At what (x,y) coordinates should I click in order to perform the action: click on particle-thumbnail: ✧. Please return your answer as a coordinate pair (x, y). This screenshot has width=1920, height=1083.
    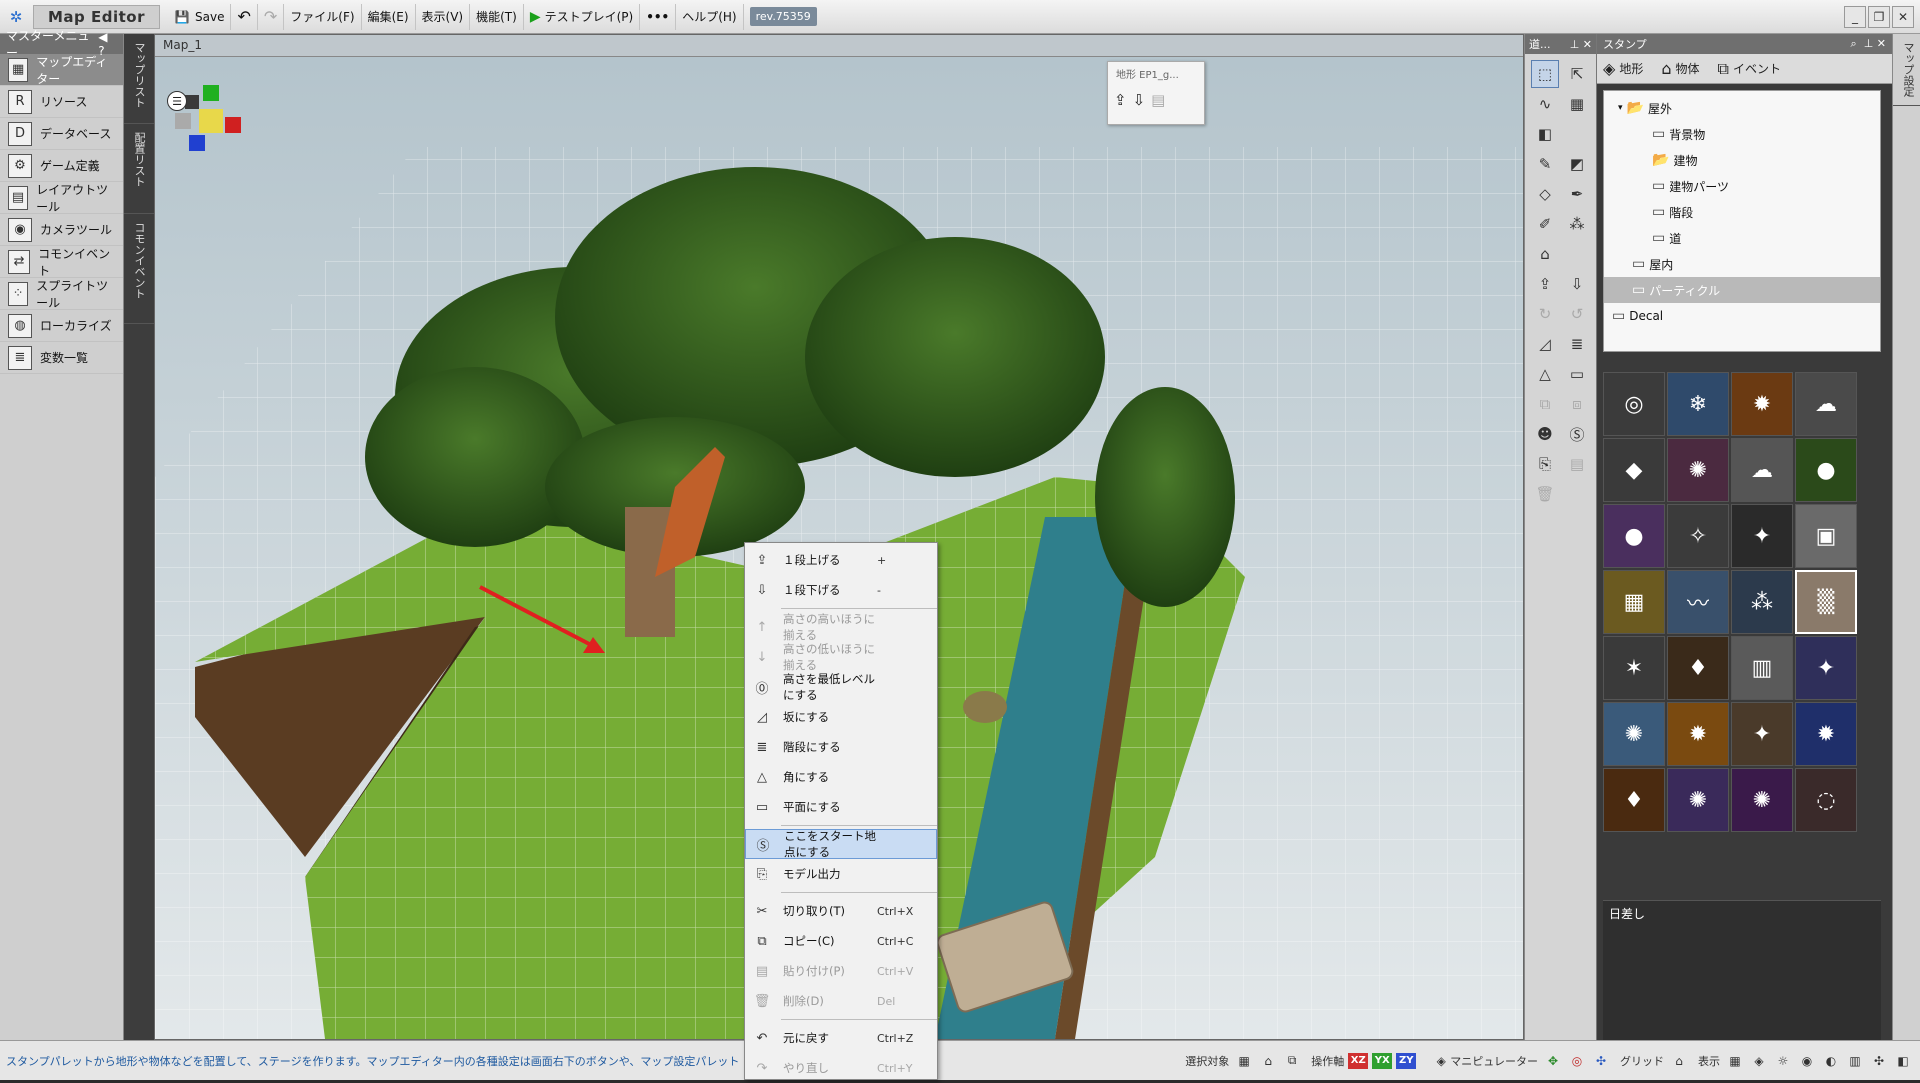
    Looking at the image, I should click on (1698, 536).